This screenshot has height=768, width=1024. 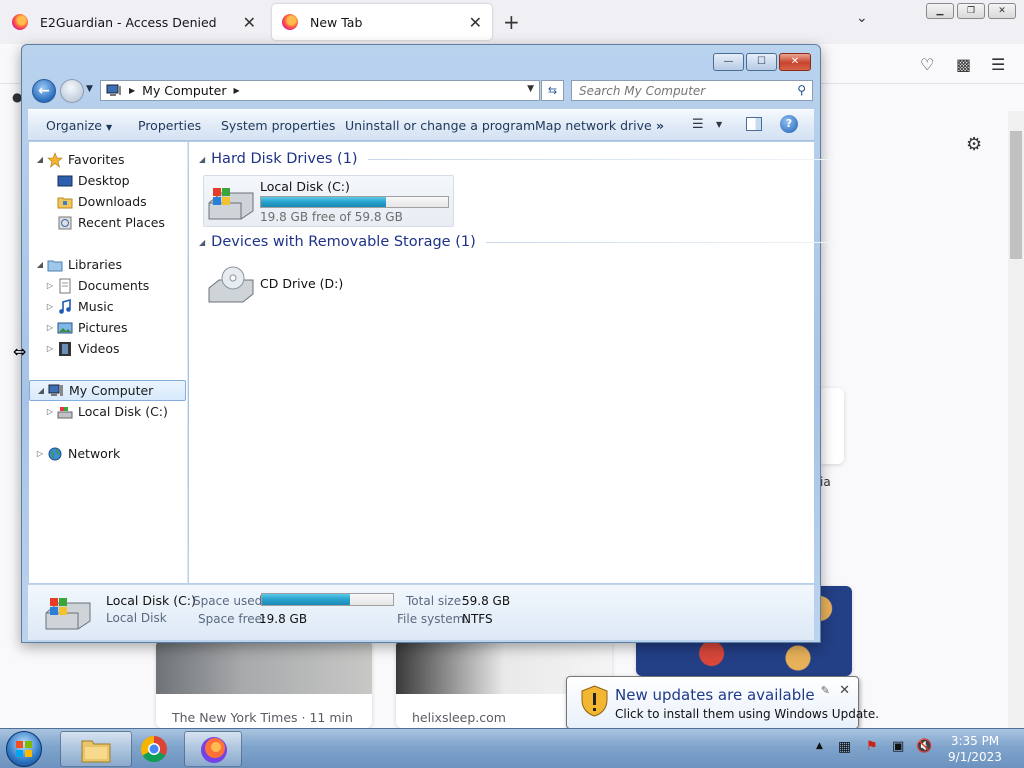 What do you see at coordinates (801, 90) in the screenshot?
I see `search-icon: ⚲` at bounding box center [801, 90].